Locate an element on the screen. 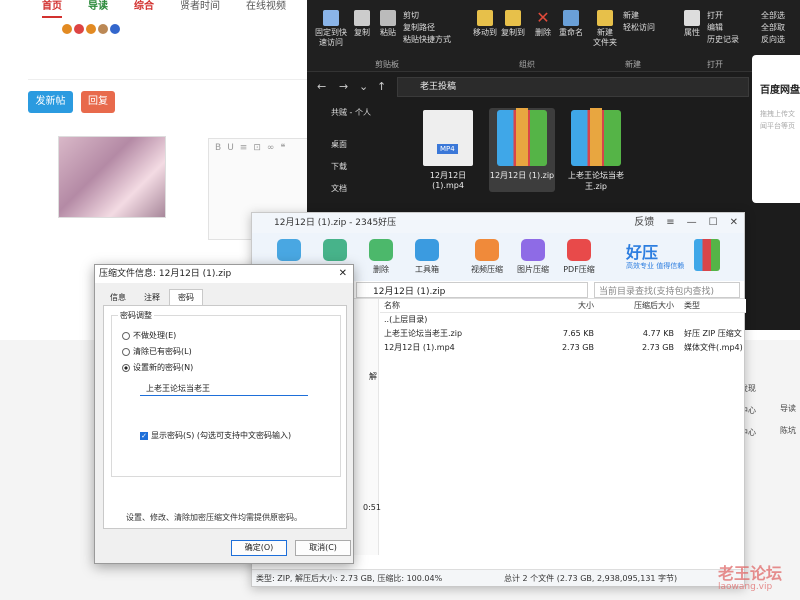  window-controls: 反馈 ≡ — ☐ ✕ is located at coordinates (686, 223).